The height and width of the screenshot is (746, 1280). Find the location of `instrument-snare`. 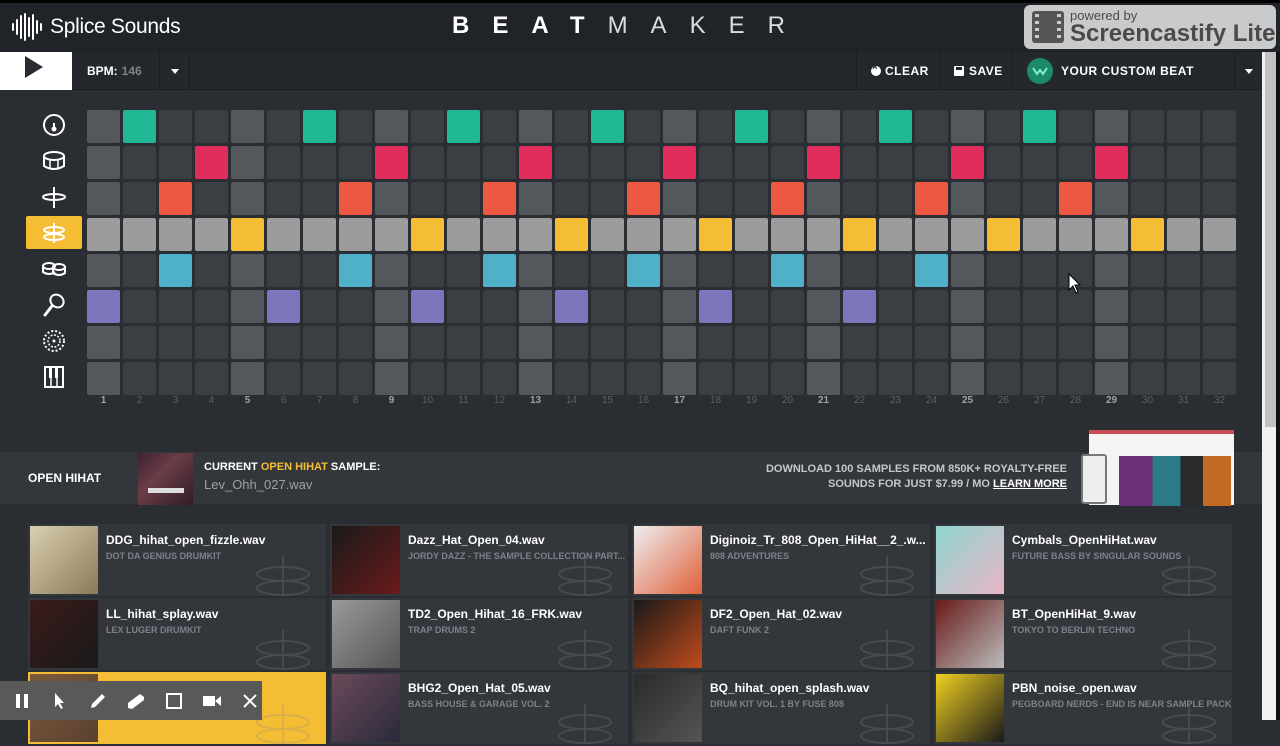

instrument-snare is located at coordinates (54, 160).